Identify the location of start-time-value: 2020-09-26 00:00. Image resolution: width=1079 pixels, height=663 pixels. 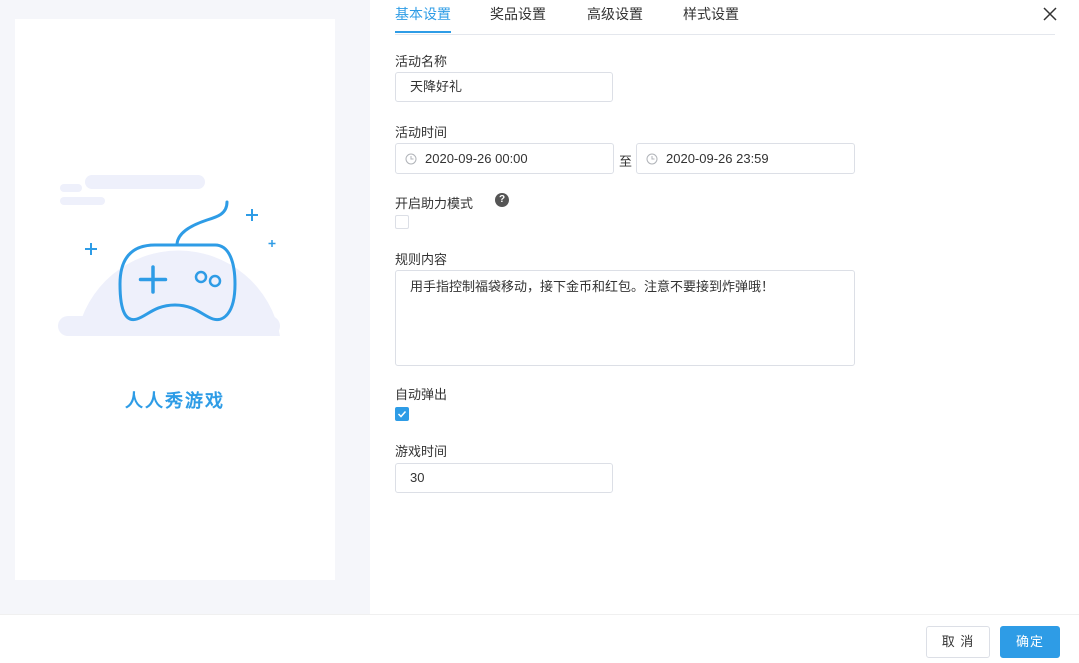
(476, 158).